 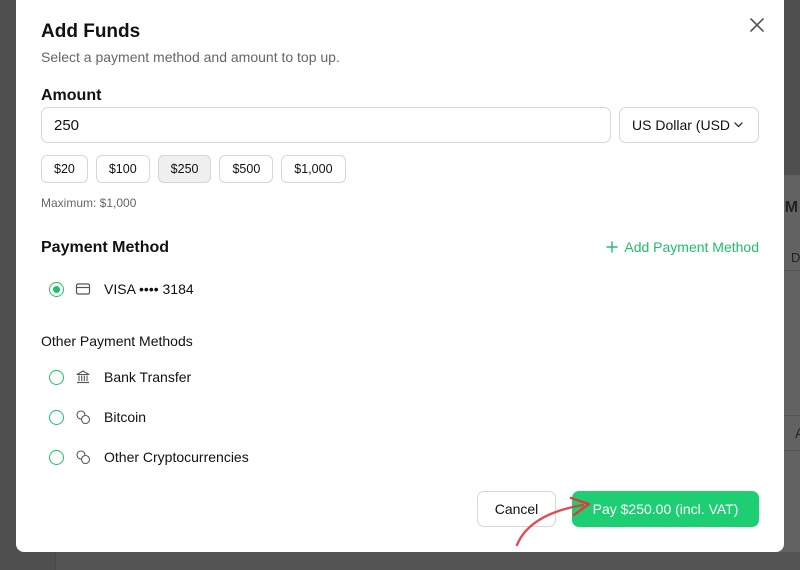 What do you see at coordinates (83, 377) in the screenshot?
I see `bank-icon` at bounding box center [83, 377].